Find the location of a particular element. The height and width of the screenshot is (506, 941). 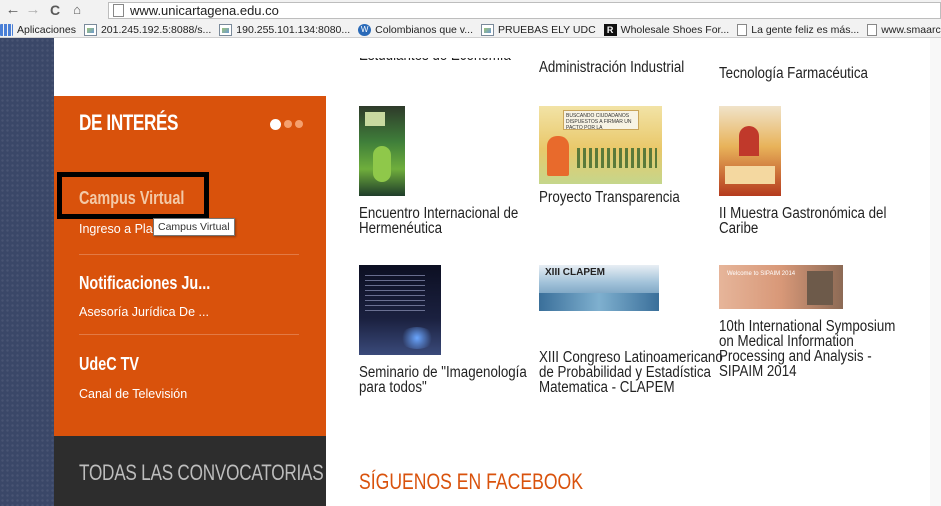

bookmark-item: www.smaarc.edu.c is located at coordinates (904, 29).